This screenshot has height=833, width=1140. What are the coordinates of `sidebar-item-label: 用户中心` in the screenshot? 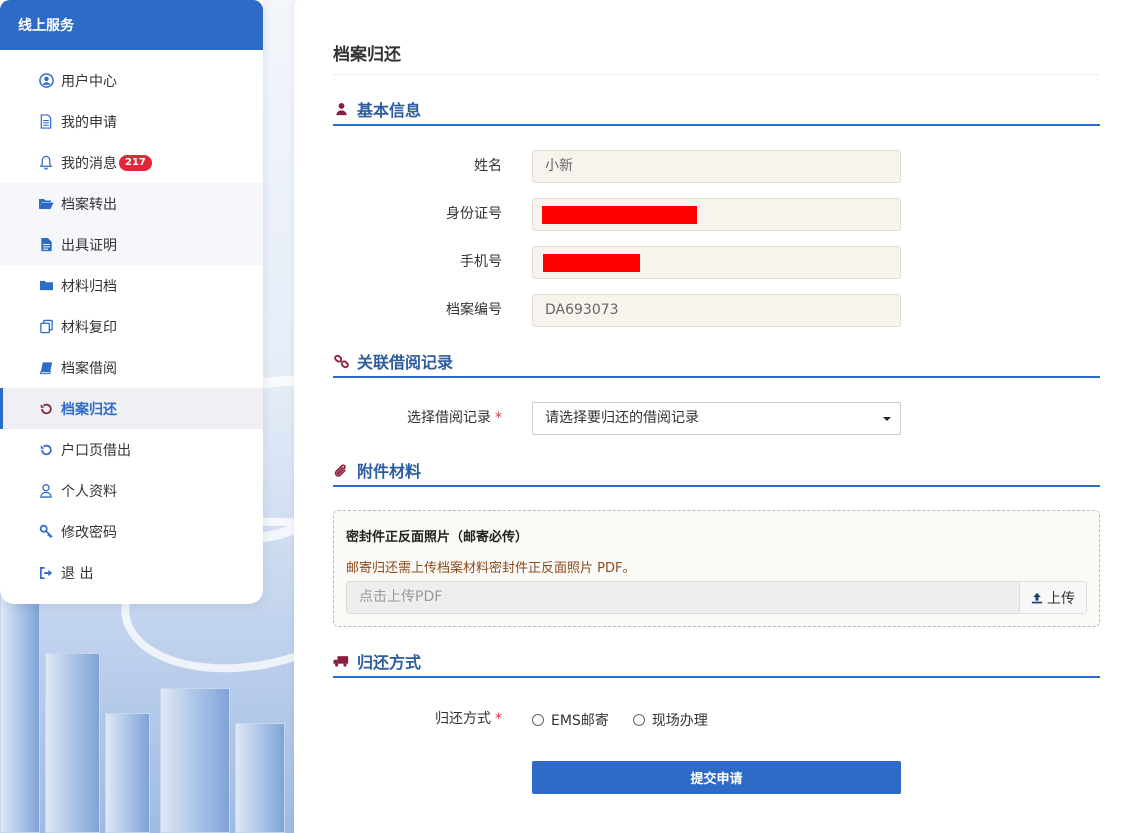 It's located at (89, 81).